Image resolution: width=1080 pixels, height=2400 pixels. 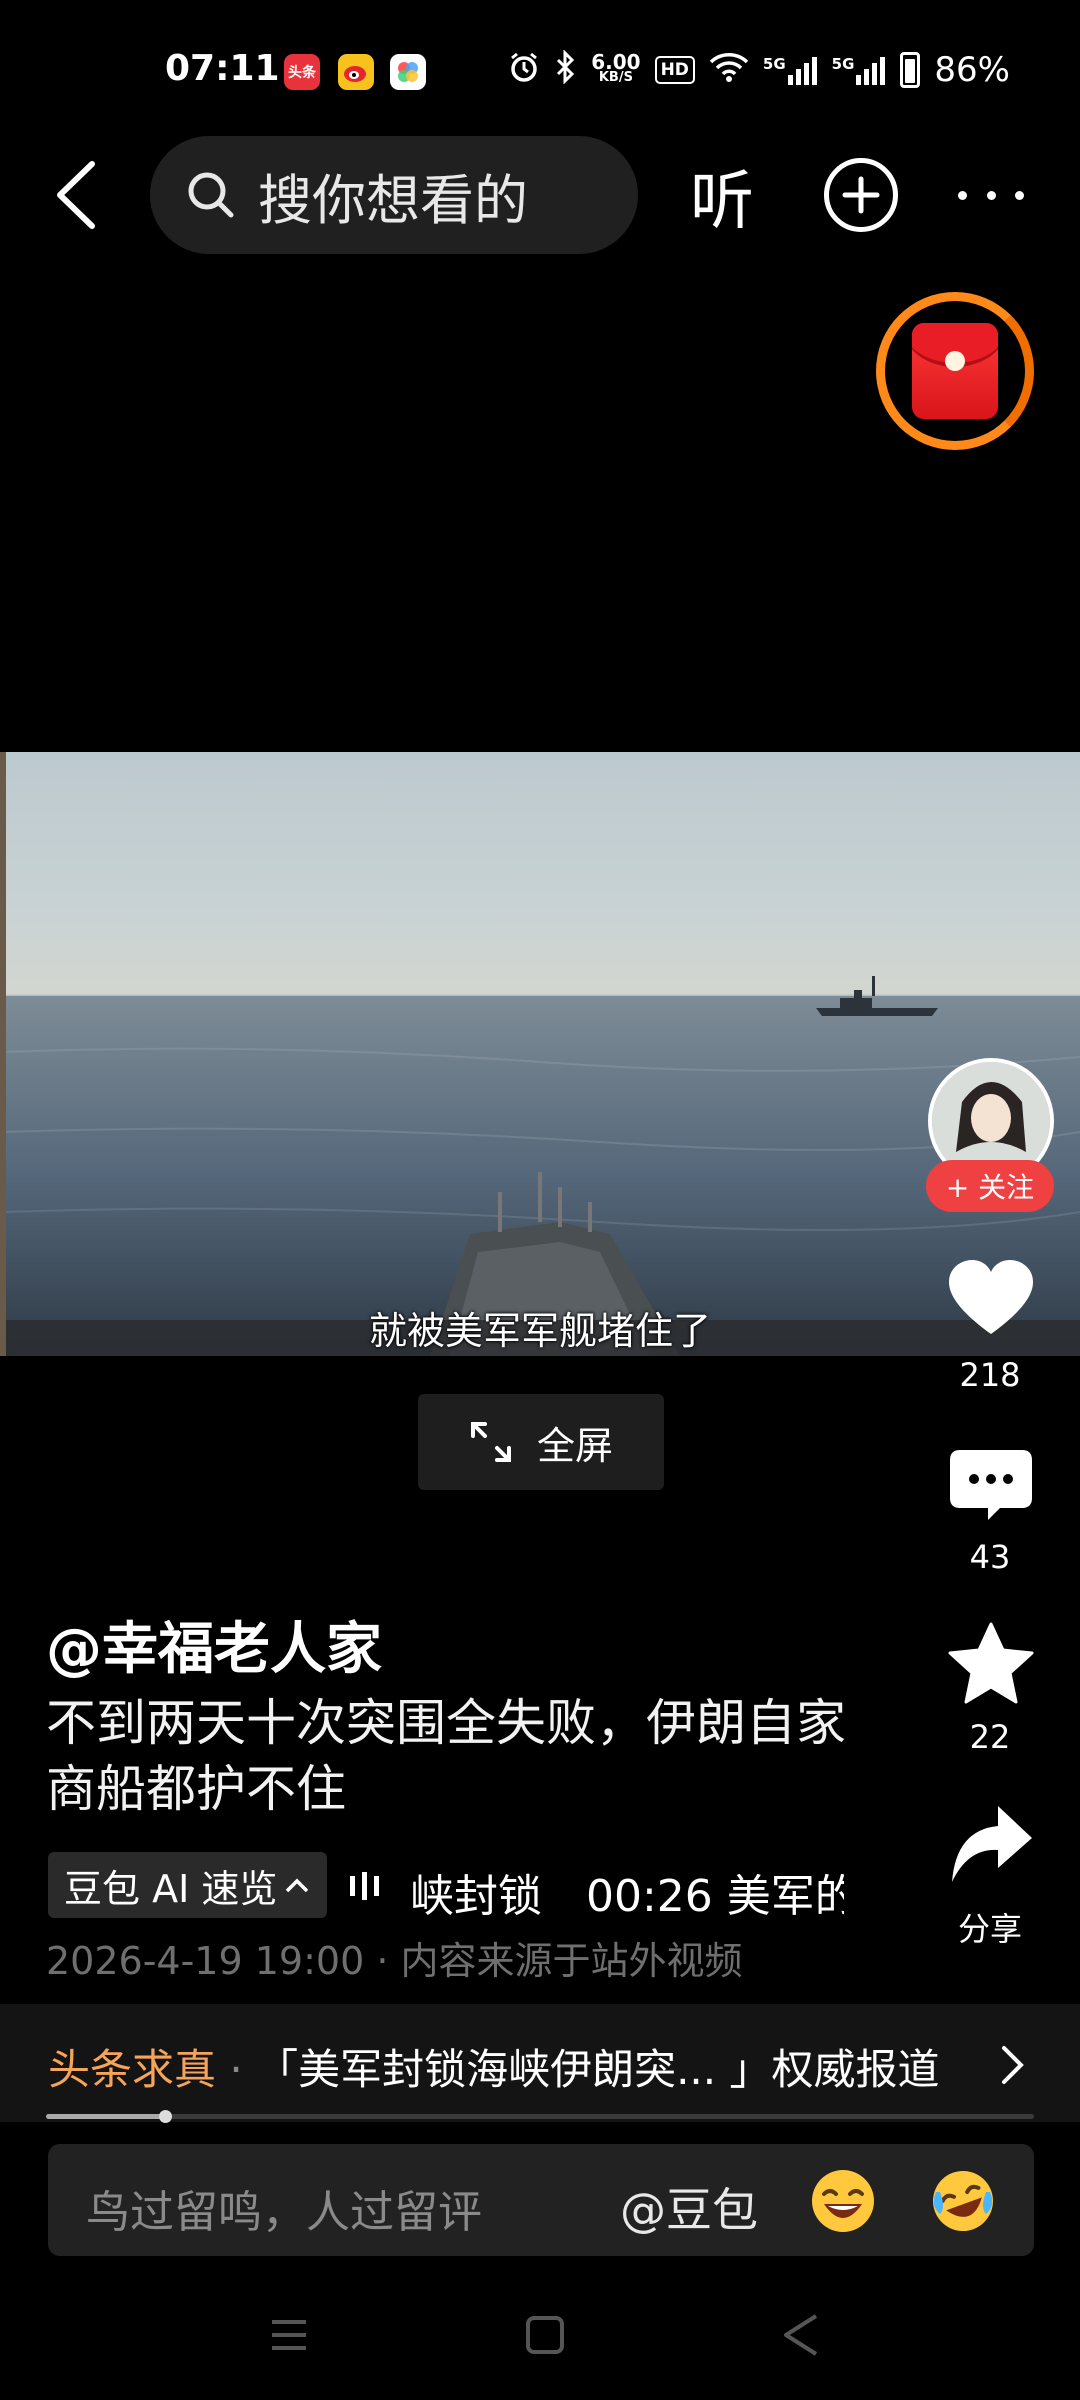 What do you see at coordinates (165, 2116) in the screenshot?
I see `video-progress-handle` at bounding box center [165, 2116].